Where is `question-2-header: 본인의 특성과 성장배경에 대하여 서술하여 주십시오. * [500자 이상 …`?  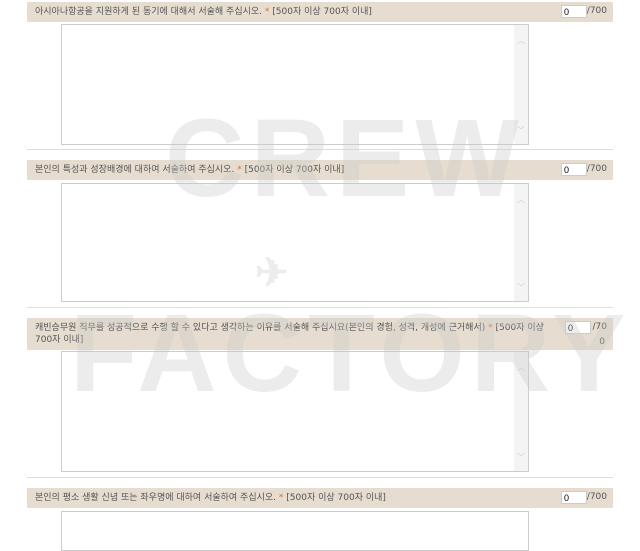
question-2-header: 본인의 특성과 성장배경에 대하여 서술하여 주십시오. * [500자 이상 … is located at coordinates (320, 170).